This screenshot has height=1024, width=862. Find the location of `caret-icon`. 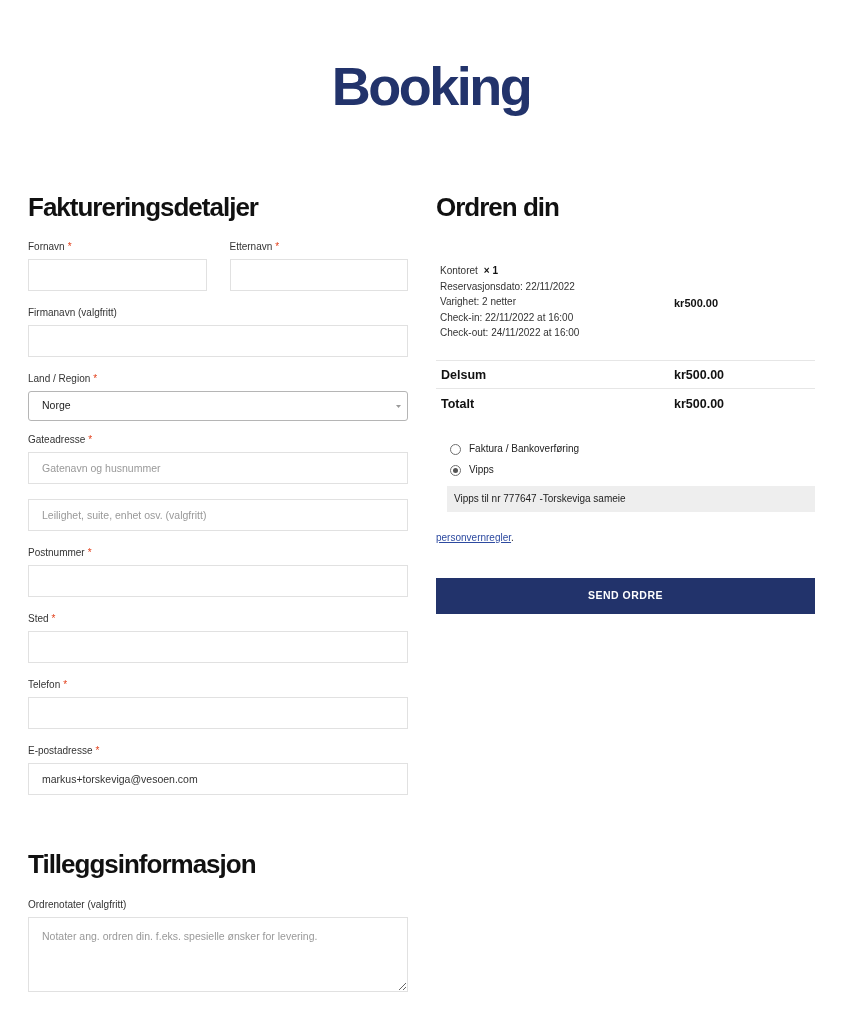

caret-icon is located at coordinates (398, 406).